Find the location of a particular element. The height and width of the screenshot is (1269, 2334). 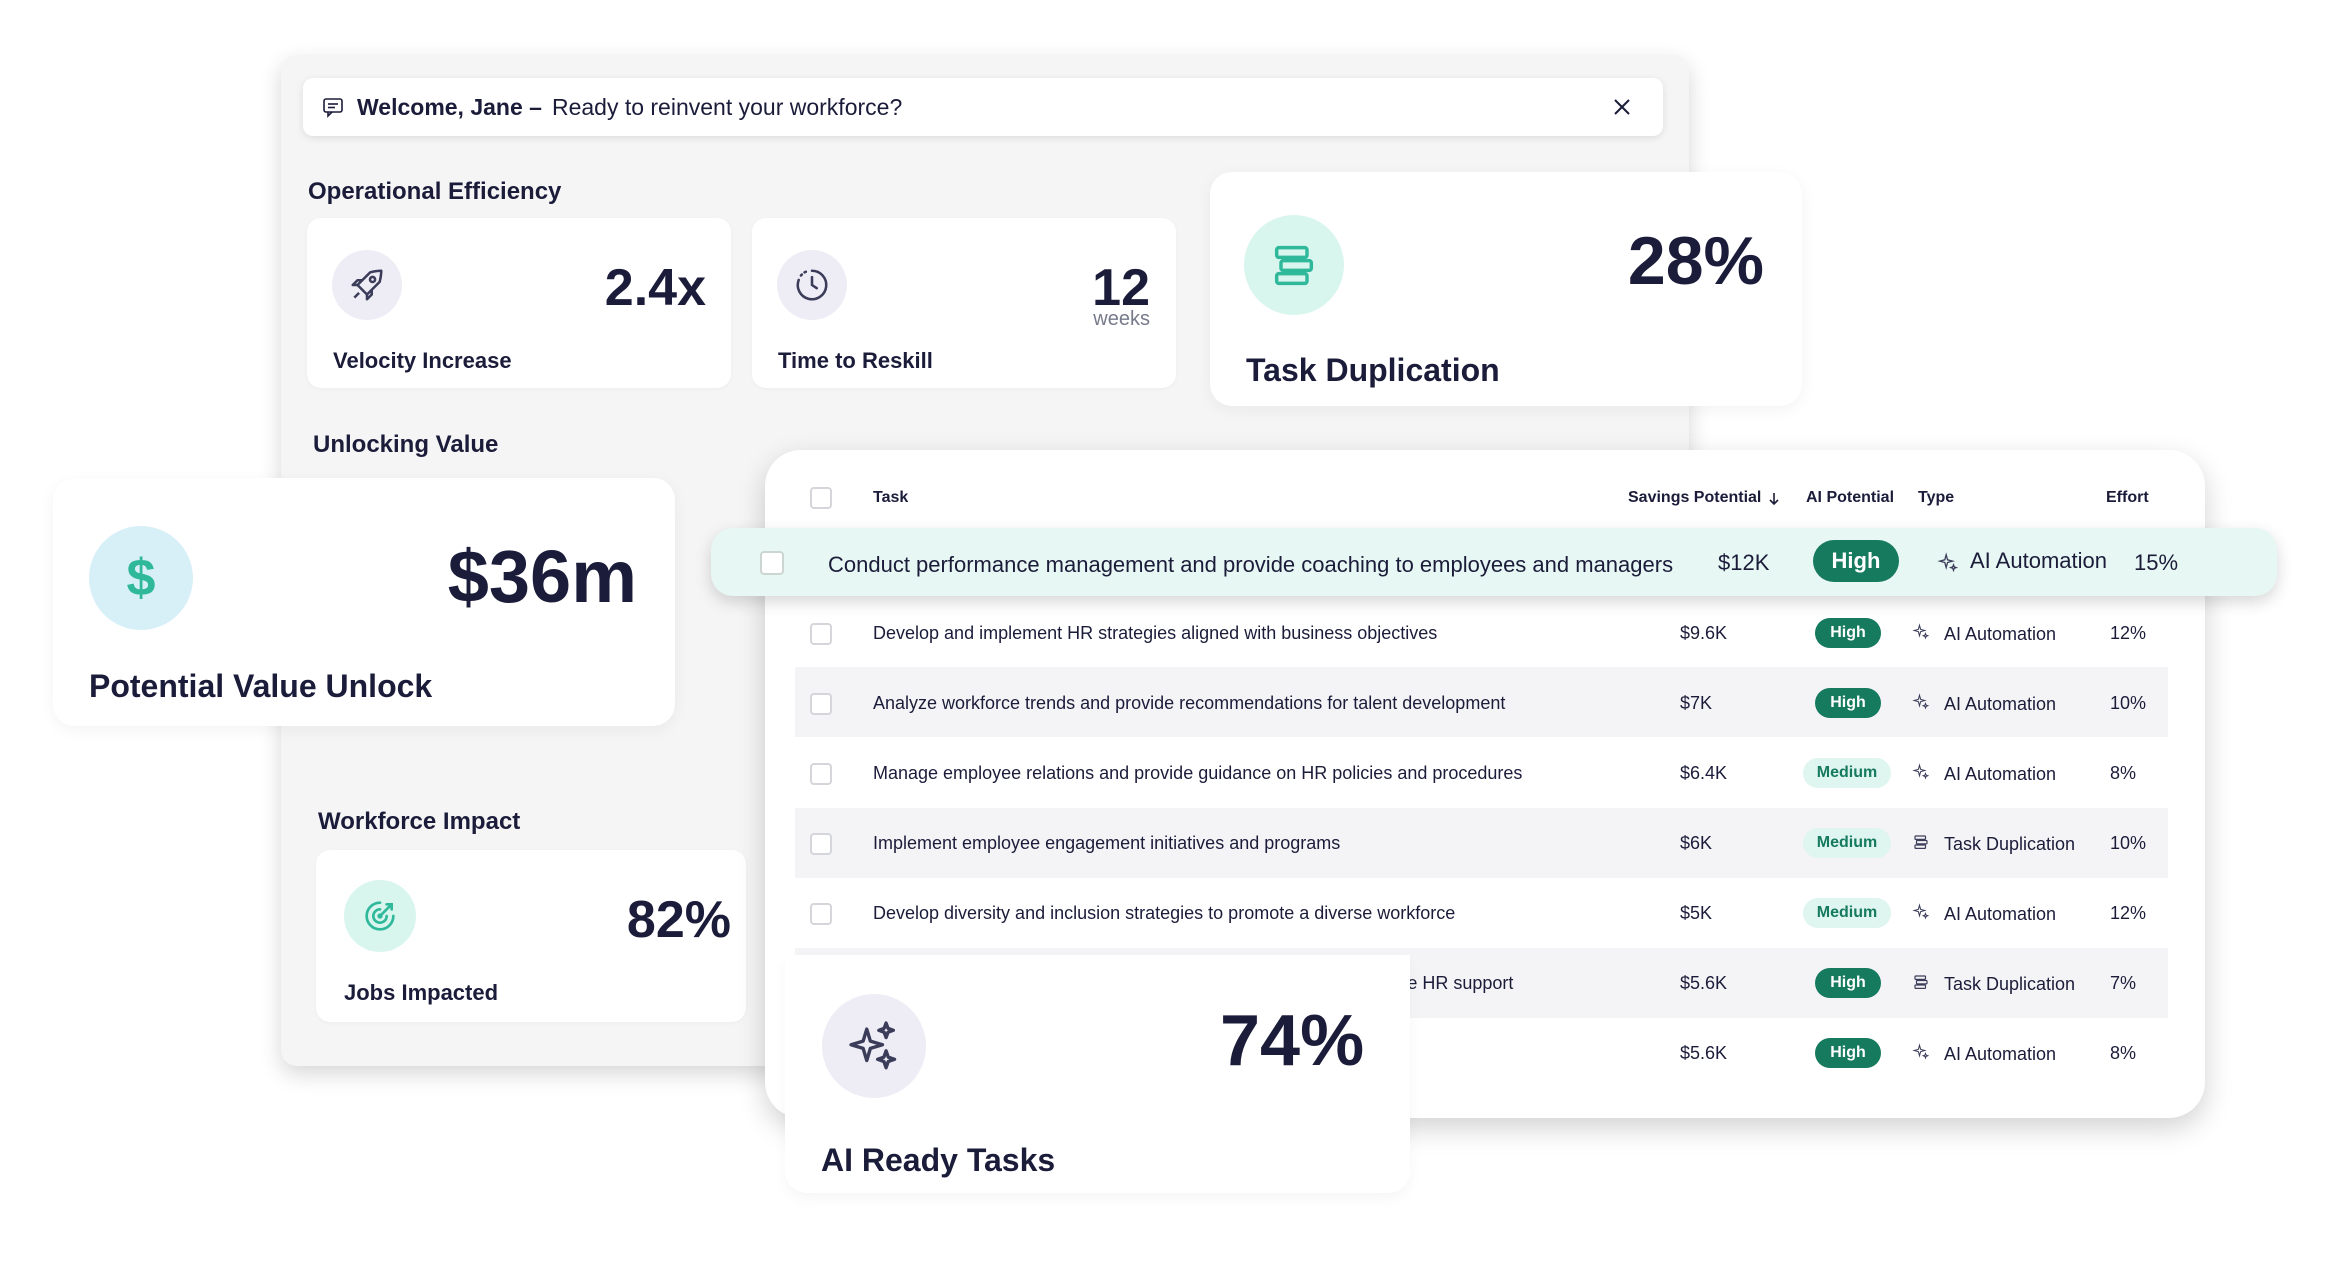

potential-value-amount: $36m is located at coordinates (542, 576).